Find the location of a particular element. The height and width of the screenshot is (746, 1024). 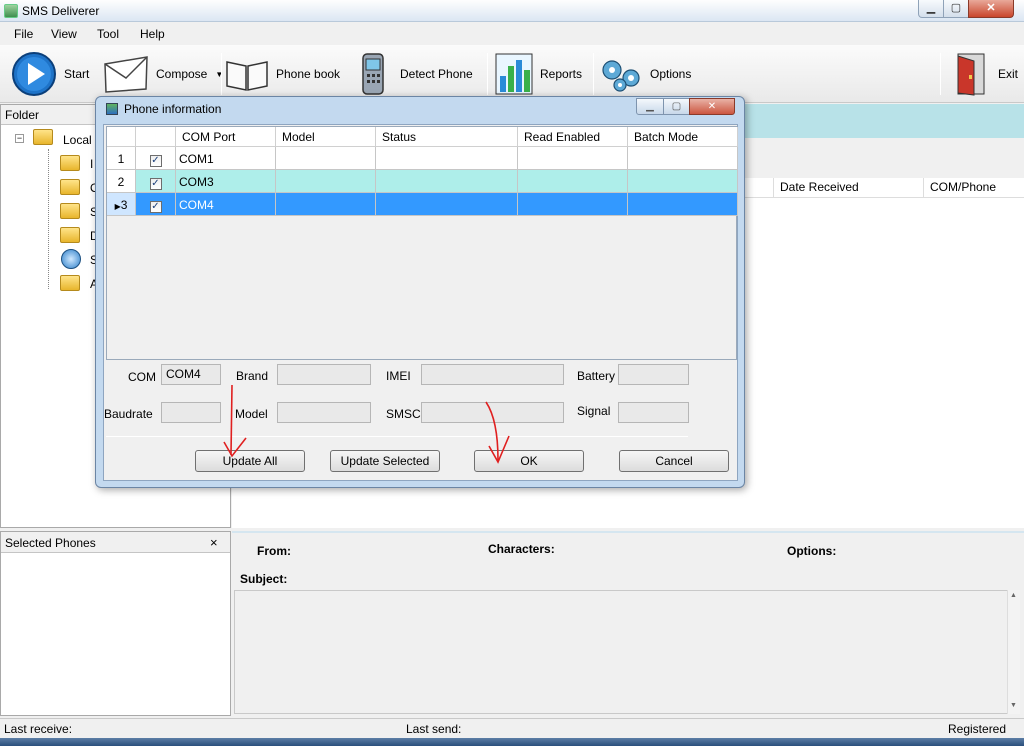

options-button: Options is located at coordinates (644, 74).